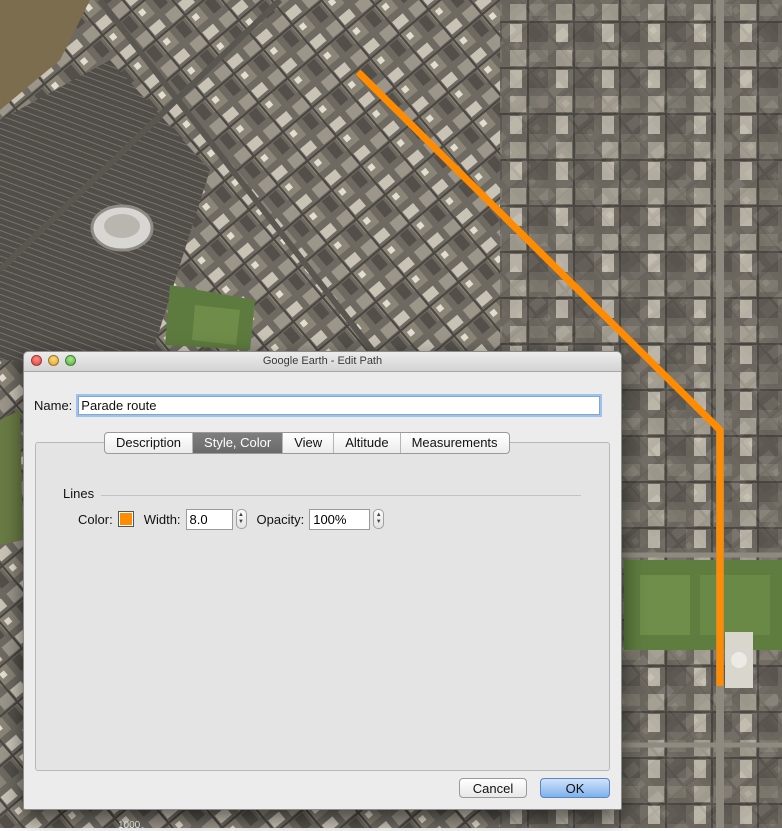  I want to click on tab-view: View, so click(309, 443).